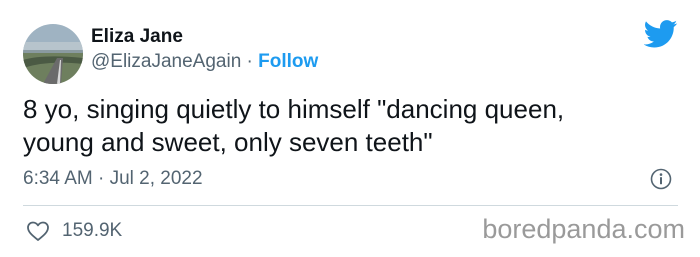 The height and width of the screenshot is (257, 700). Describe the element at coordinates (113, 179) in the screenshot. I see `tweet-timestamp: 6:34 AM · Jul 2, 2022` at that location.